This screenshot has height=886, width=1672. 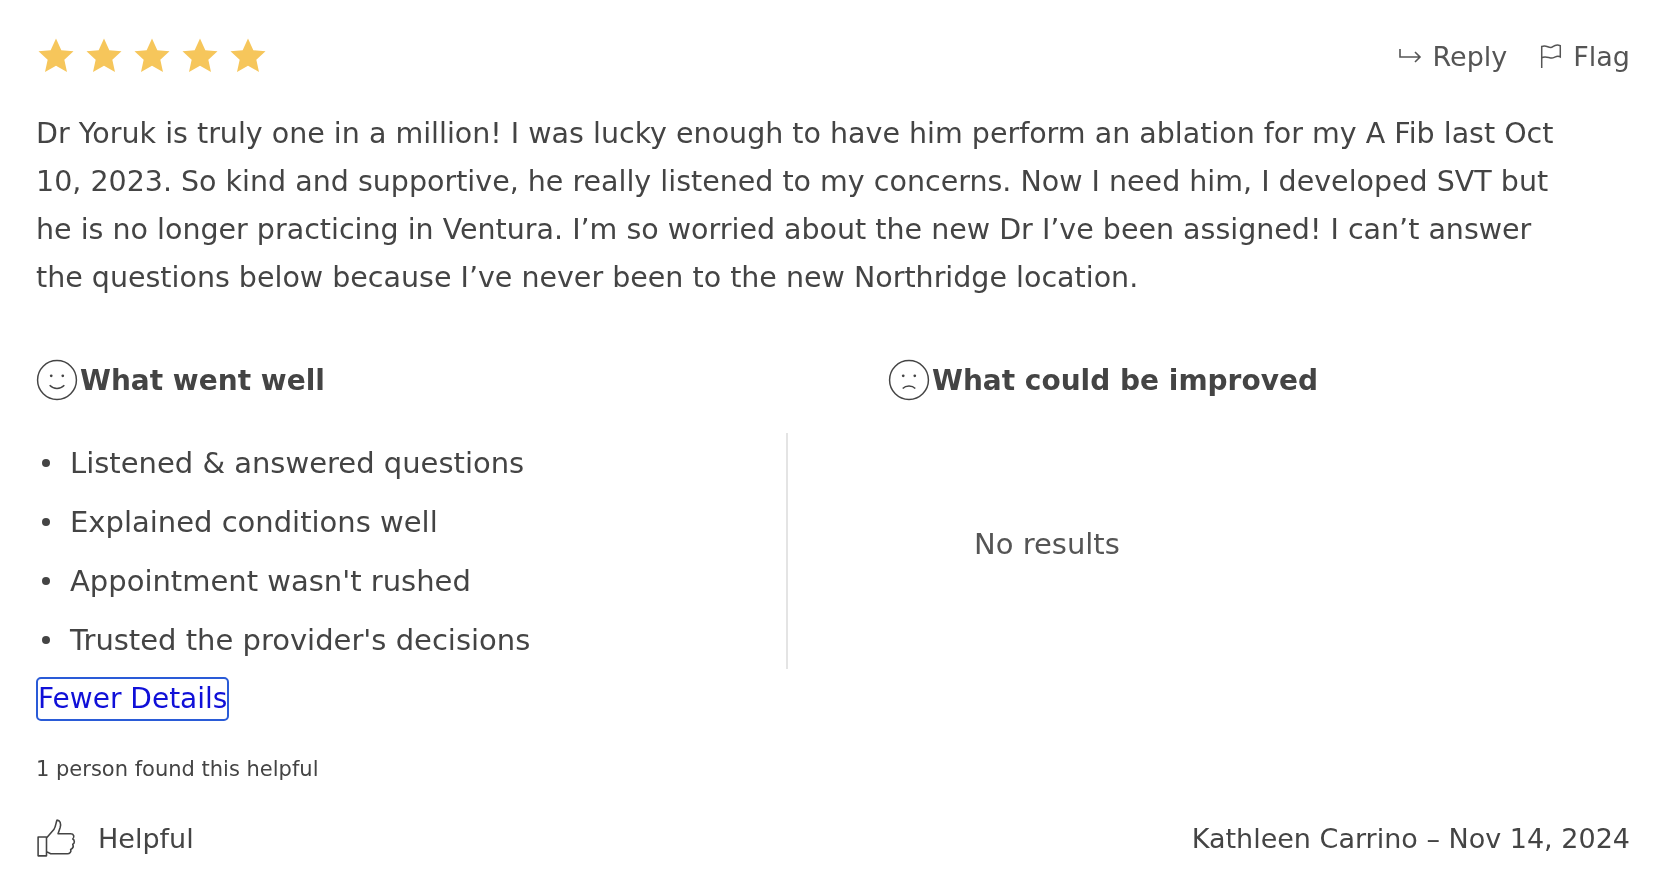 What do you see at coordinates (1583, 56) in the screenshot?
I see `action-link: Flag` at bounding box center [1583, 56].